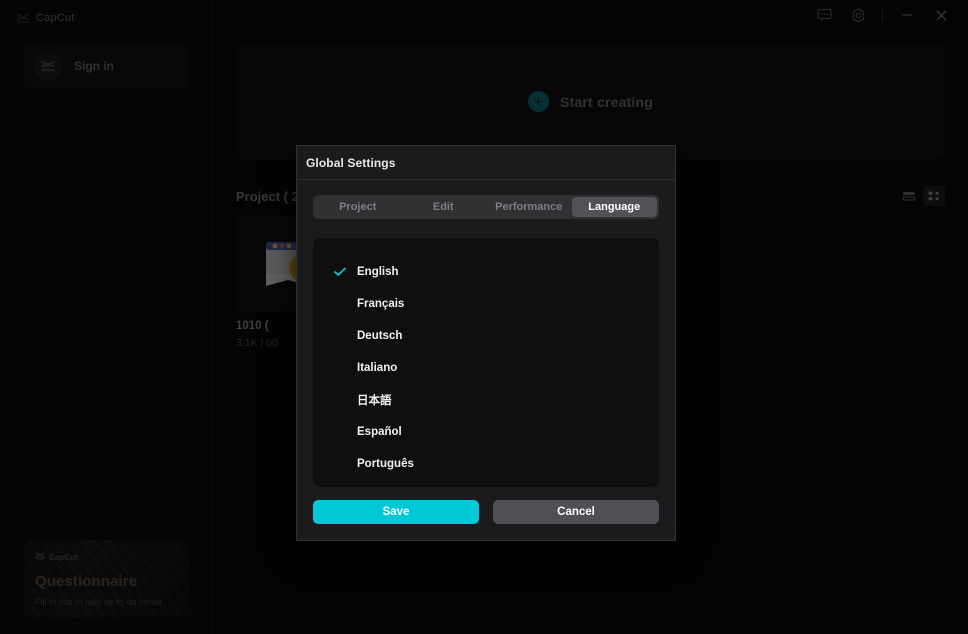 The height and width of the screenshot is (634, 968). What do you see at coordinates (486, 368) in the screenshot?
I see `language-option-italiano: Italiano` at bounding box center [486, 368].